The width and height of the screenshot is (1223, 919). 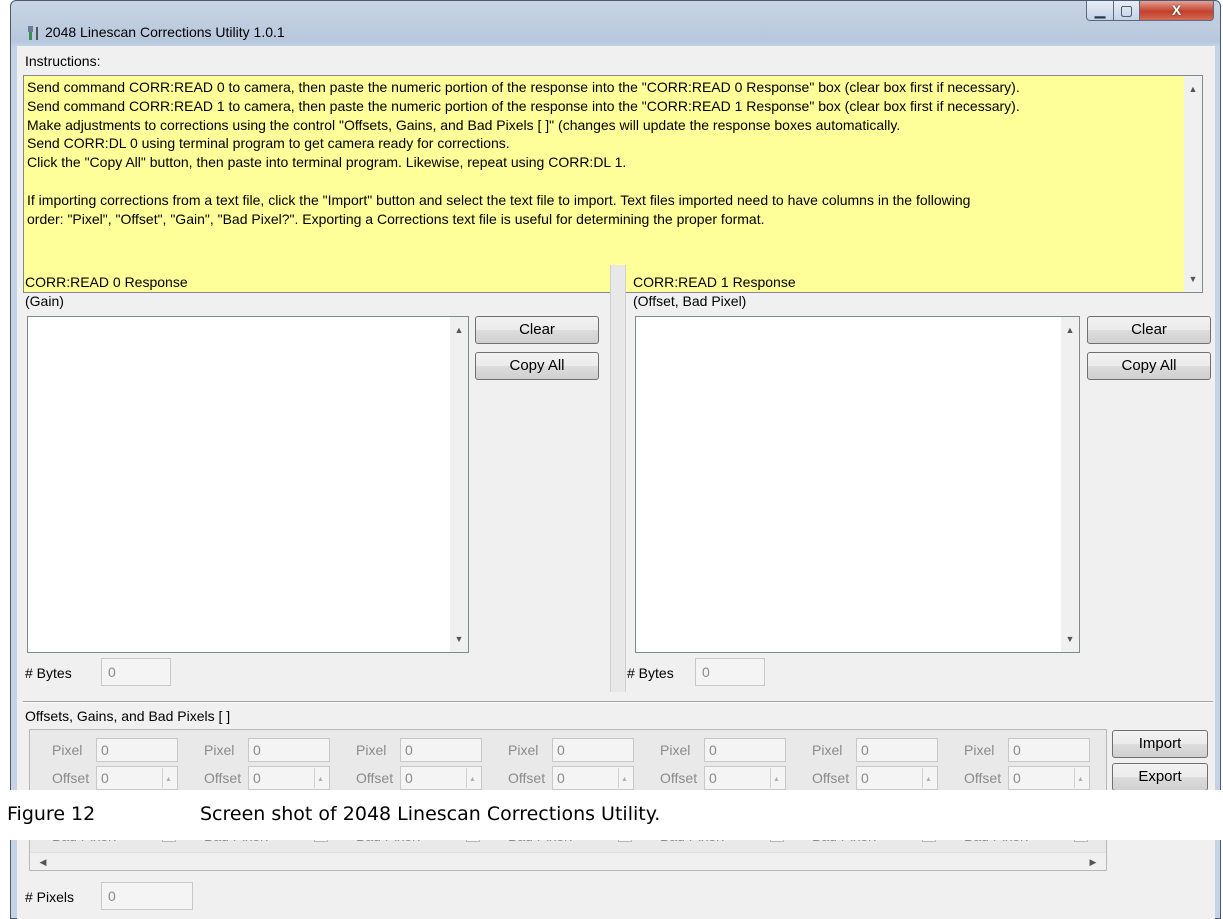 I want to click on pixels-count-label: # Pixels, so click(x=50, y=897).